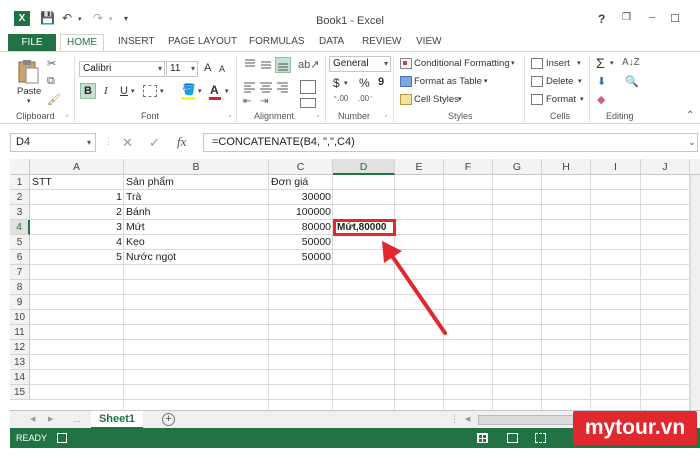  What do you see at coordinates (150, 91) in the screenshot?
I see `borders-icon` at bounding box center [150, 91].